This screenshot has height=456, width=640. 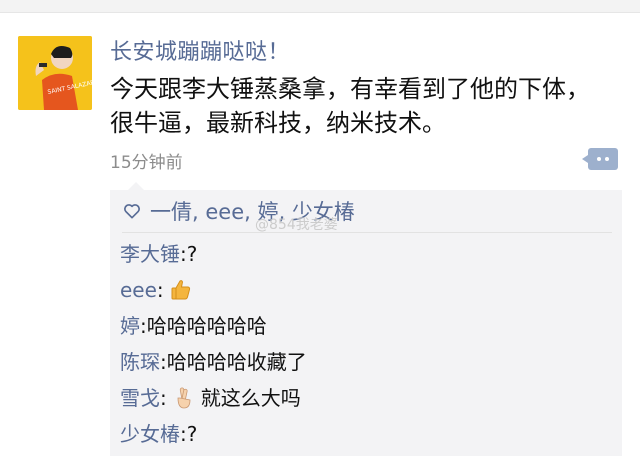 What do you see at coordinates (236, 362) in the screenshot?
I see `comment-text: 哈哈哈哈收藏了` at bounding box center [236, 362].